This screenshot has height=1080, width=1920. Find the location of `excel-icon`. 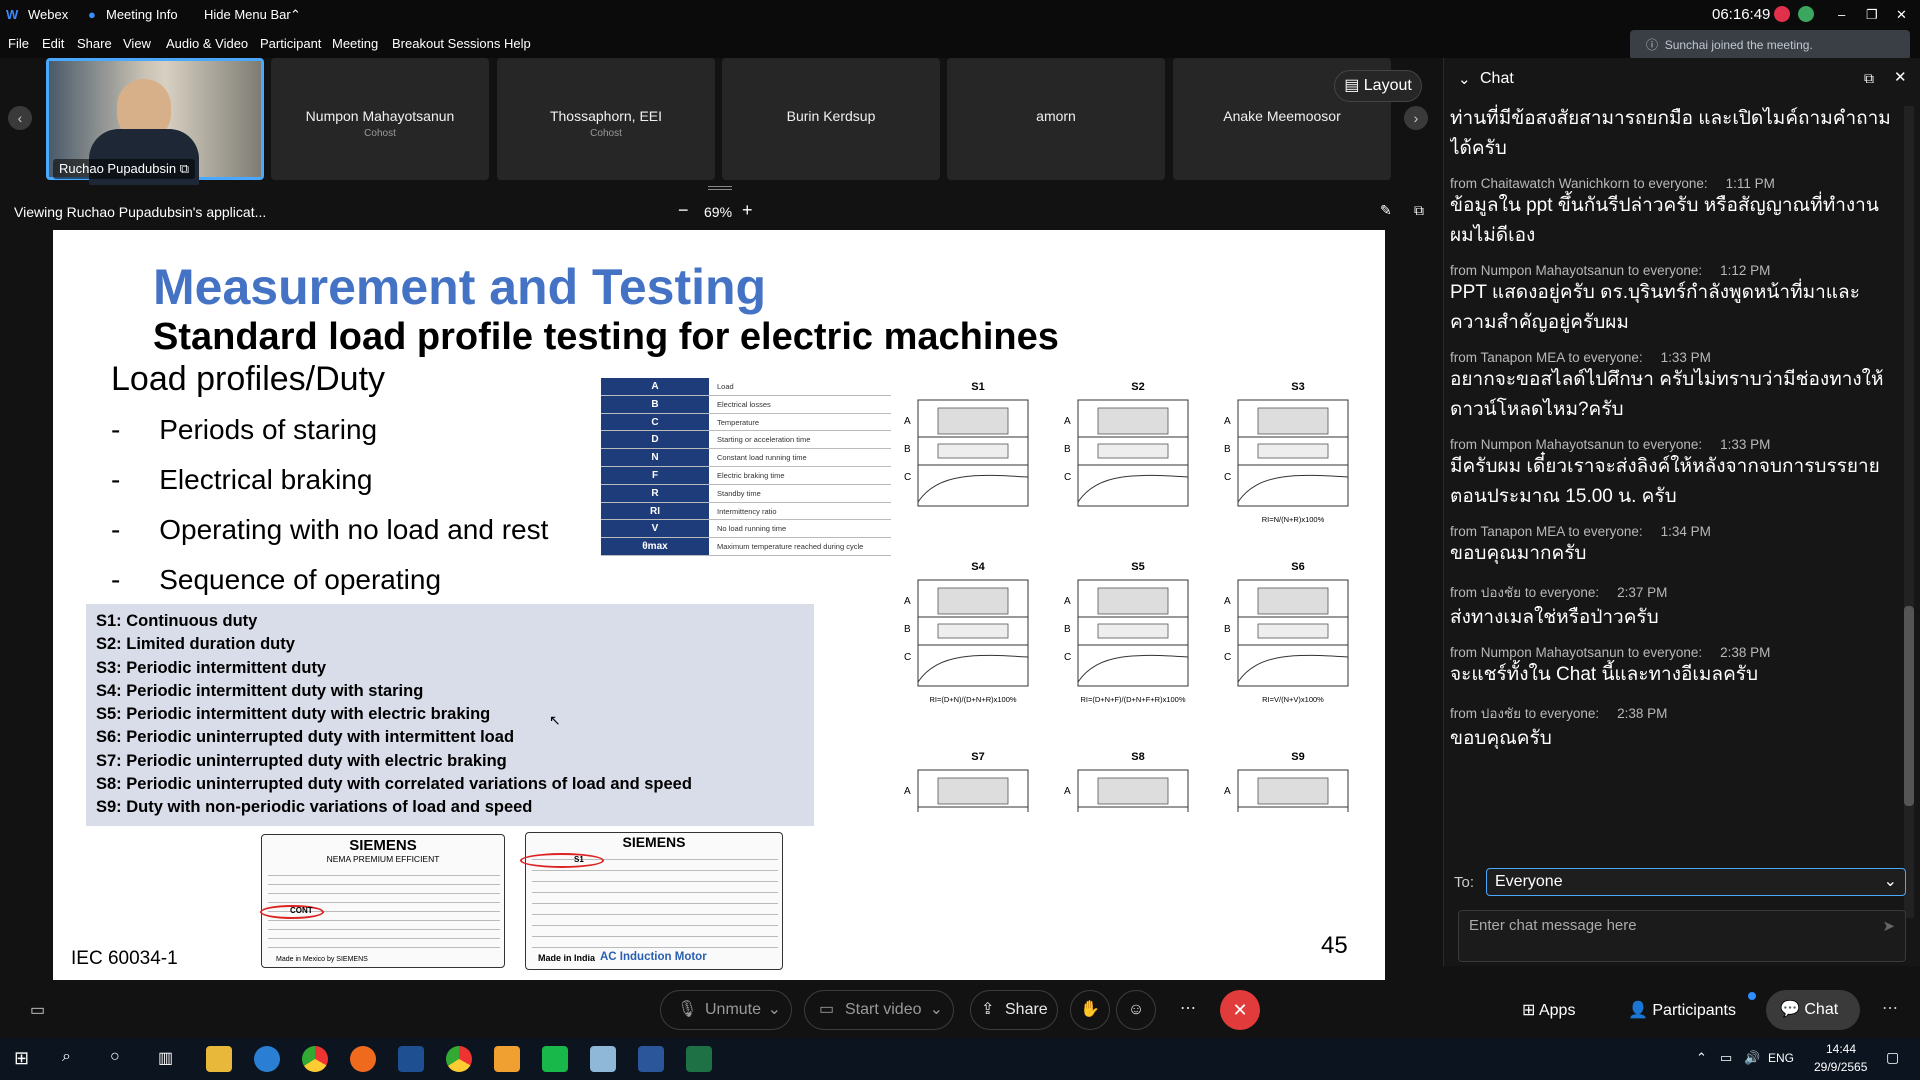

excel-icon is located at coordinates (699, 1059).